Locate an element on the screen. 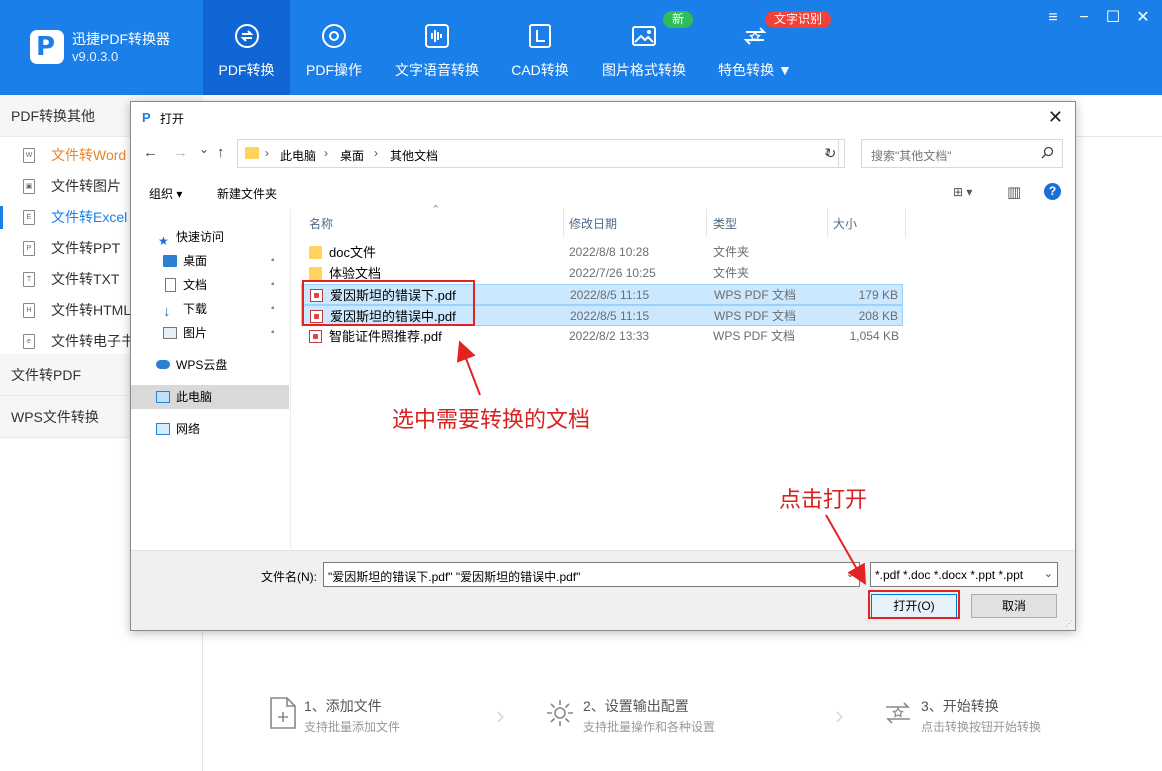 The height and width of the screenshot is (771, 1162). refresh-icon is located at coordinates (246, 36).